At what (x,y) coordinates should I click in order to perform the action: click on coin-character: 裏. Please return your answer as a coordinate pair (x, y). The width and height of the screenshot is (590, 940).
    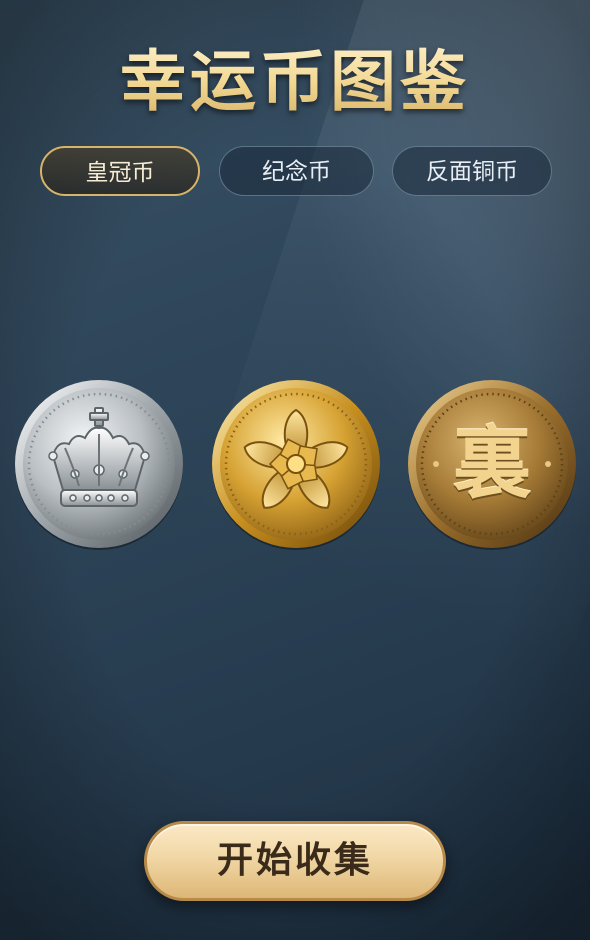
    Looking at the image, I should click on (491, 463).